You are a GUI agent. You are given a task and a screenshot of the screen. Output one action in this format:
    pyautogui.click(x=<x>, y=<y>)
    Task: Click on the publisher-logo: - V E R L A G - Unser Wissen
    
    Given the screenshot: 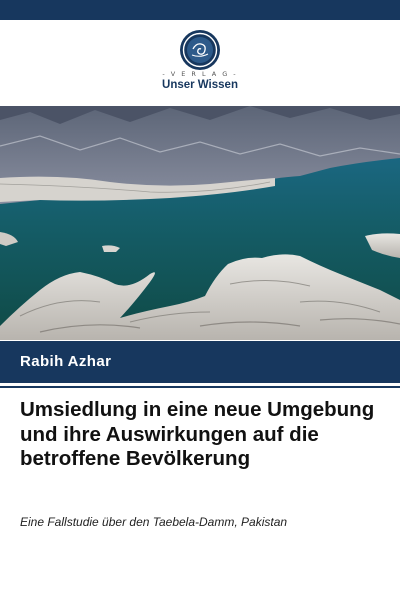 What is the action you would take?
    pyautogui.click(x=200, y=61)
    